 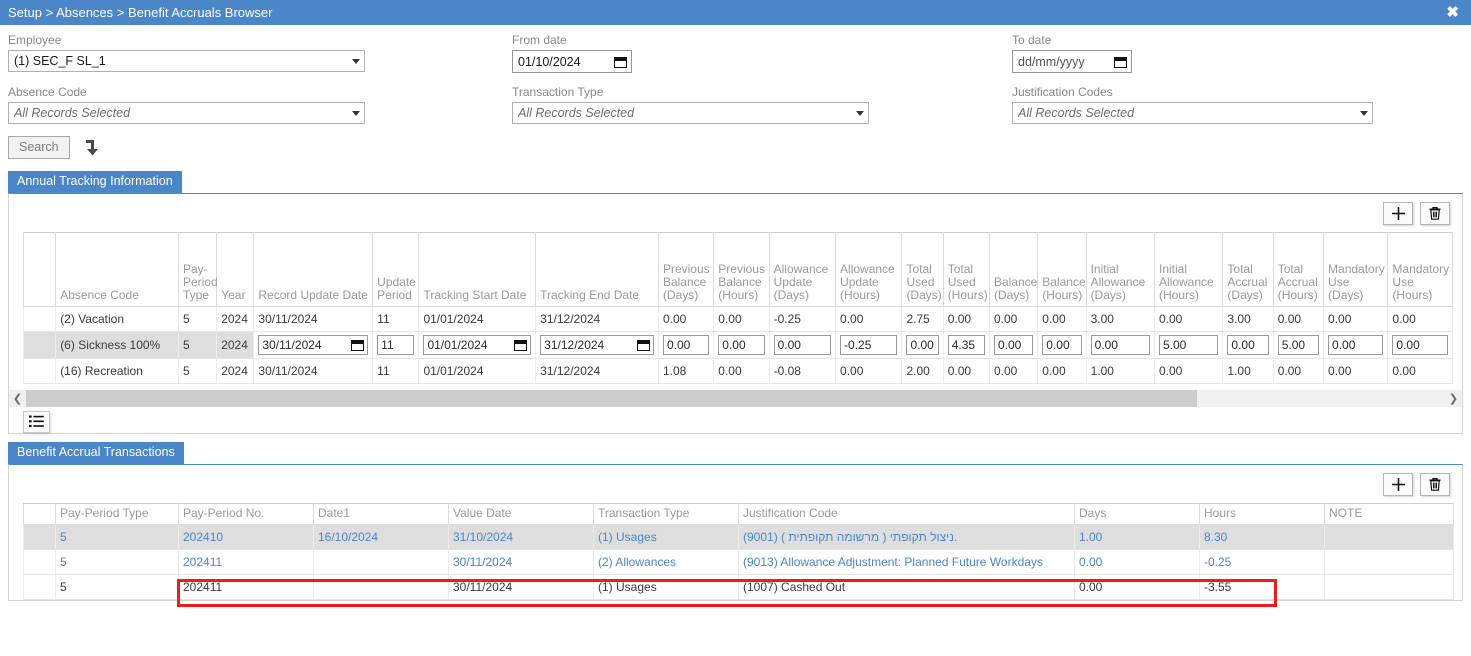 What do you see at coordinates (17, 399) in the screenshot?
I see `scroll-left-arrow-icon: ❮` at bounding box center [17, 399].